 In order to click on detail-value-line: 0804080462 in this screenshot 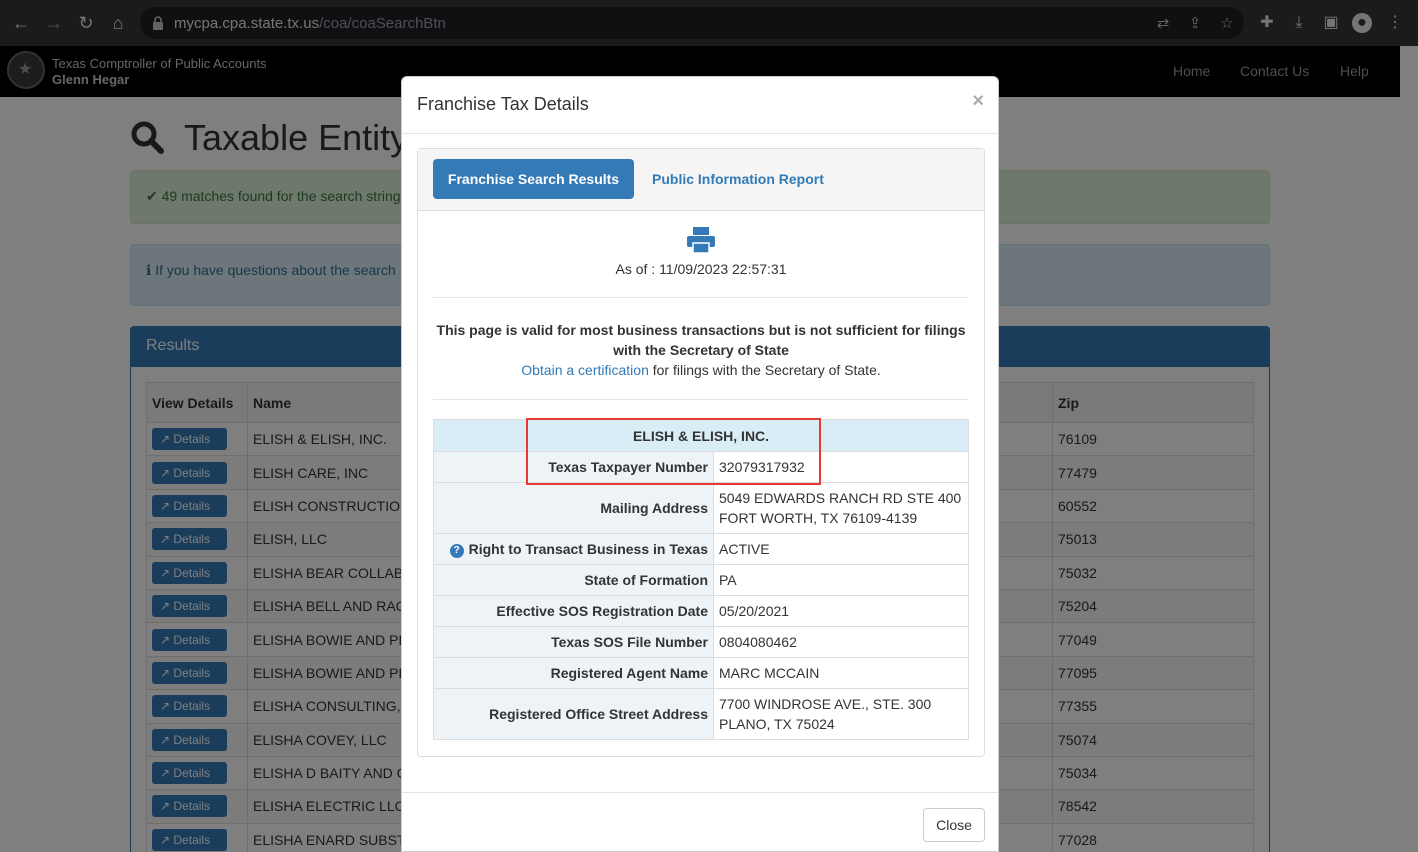, I will do `click(758, 642)`.